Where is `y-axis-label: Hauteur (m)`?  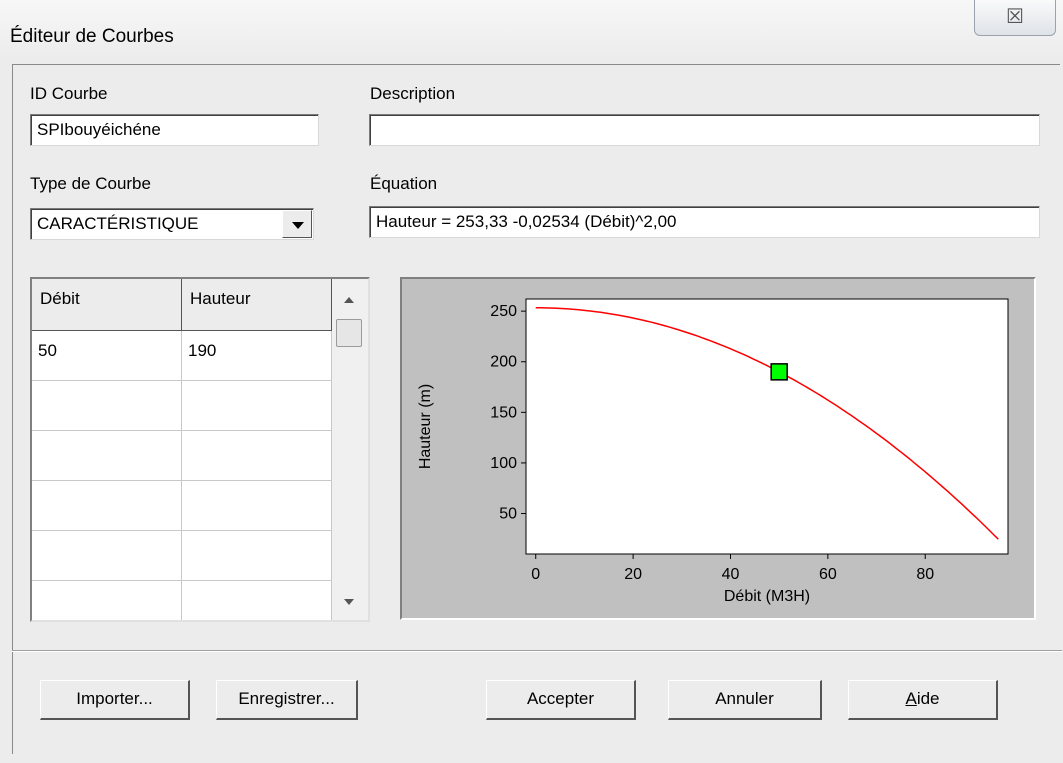 y-axis-label: Hauteur (m) is located at coordinates (425, 426).